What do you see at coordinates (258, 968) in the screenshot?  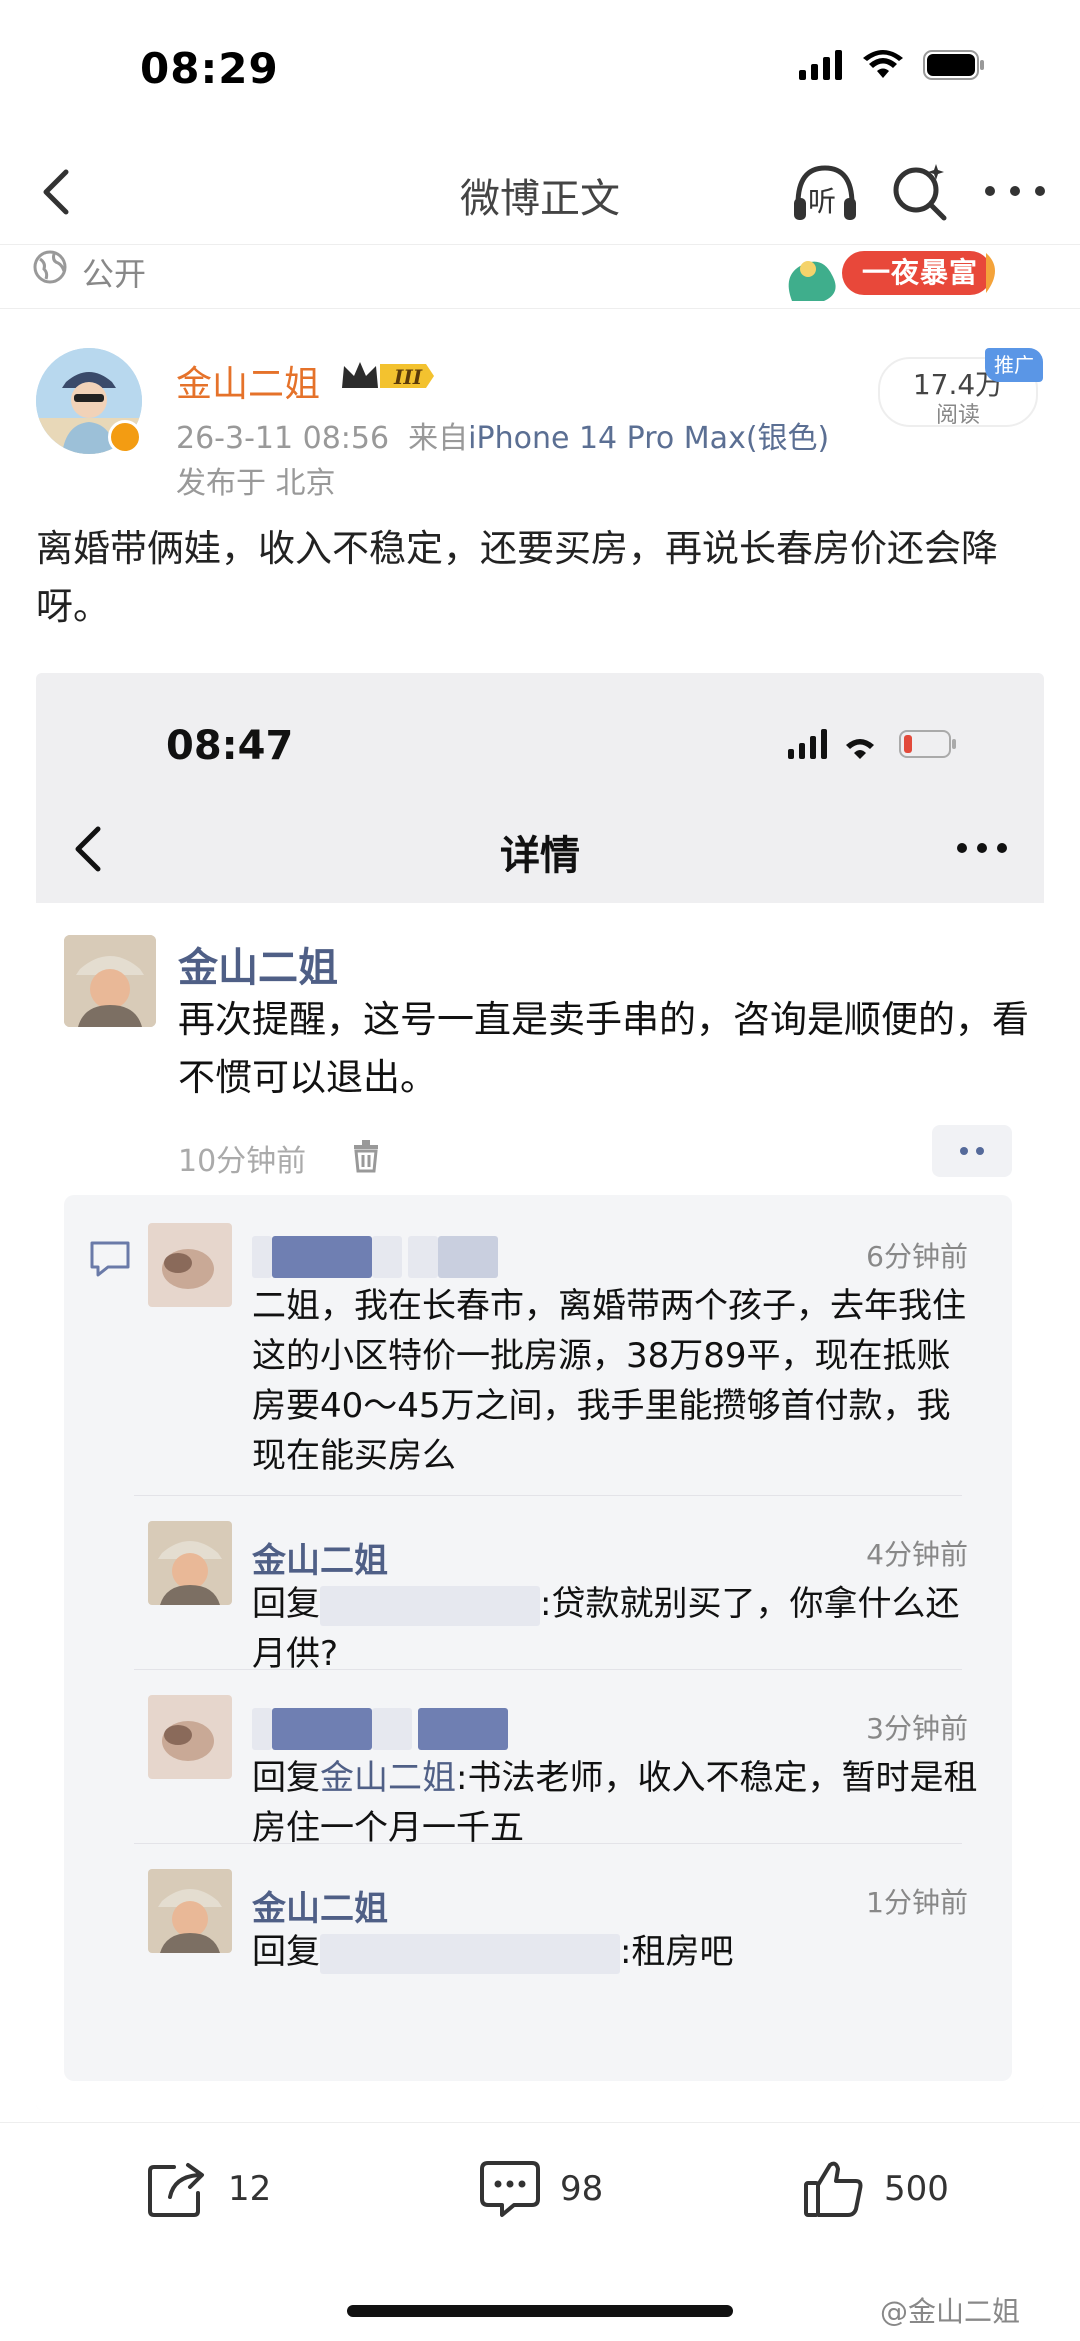 I see `embedded-author-name: 金山二姐` at bounding box center [258, 968].